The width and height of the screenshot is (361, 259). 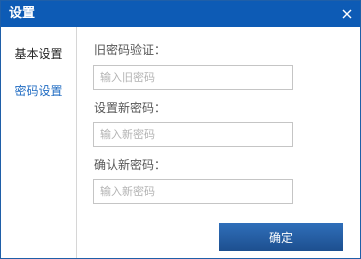 What do you see at coordinates (38, 53) in the screenshot?
I see `sidebar-item-basic-settings: 基本设置` at bounding box center [38, 53].